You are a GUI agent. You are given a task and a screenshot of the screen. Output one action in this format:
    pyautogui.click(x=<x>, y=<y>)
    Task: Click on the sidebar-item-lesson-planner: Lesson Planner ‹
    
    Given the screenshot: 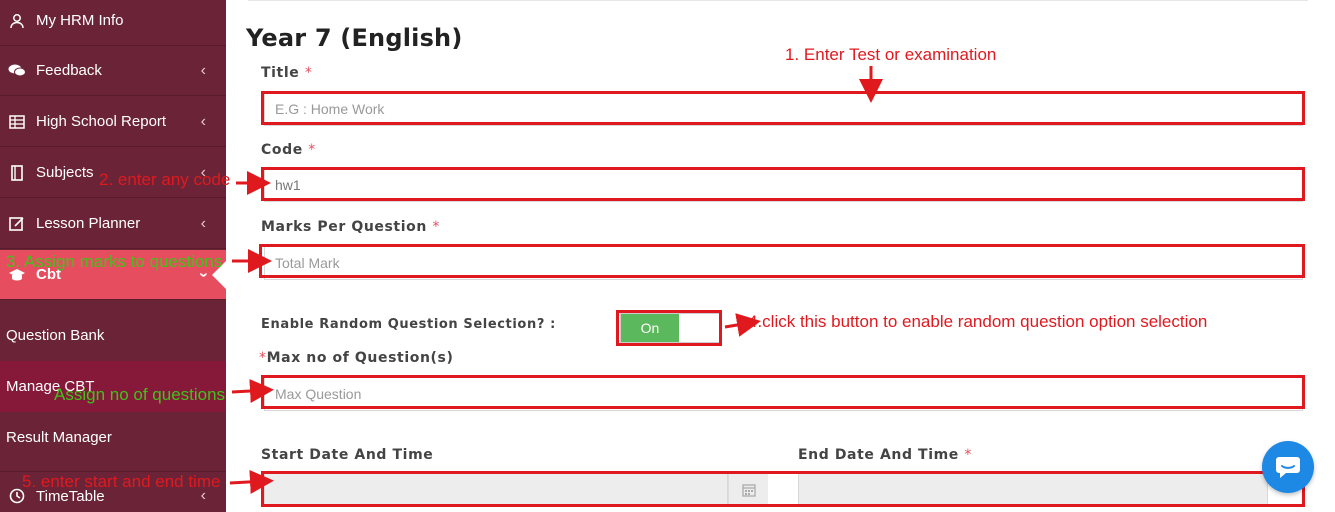 What is the action you would take?
    pyautogui.click(x=113, y=224)
    